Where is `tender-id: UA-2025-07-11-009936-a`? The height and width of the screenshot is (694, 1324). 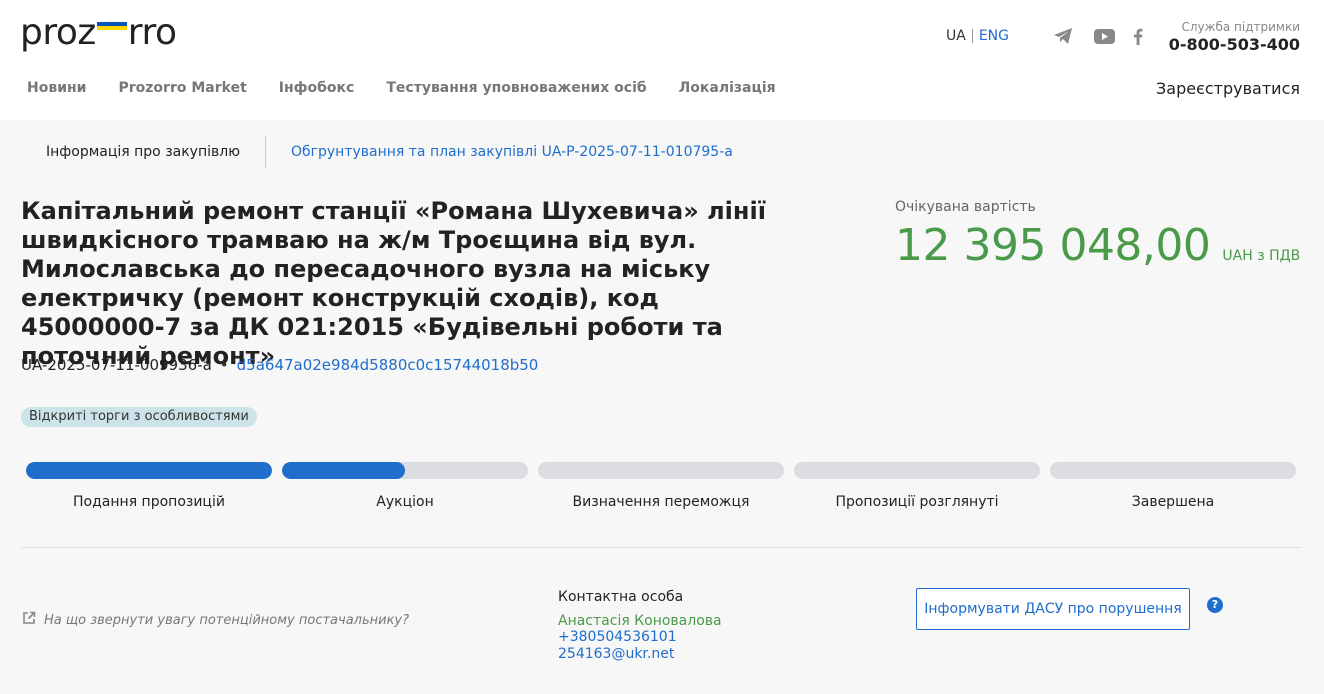 tender-id: UA-2025-07-11-009936-a is located at coordinates (116, 365).